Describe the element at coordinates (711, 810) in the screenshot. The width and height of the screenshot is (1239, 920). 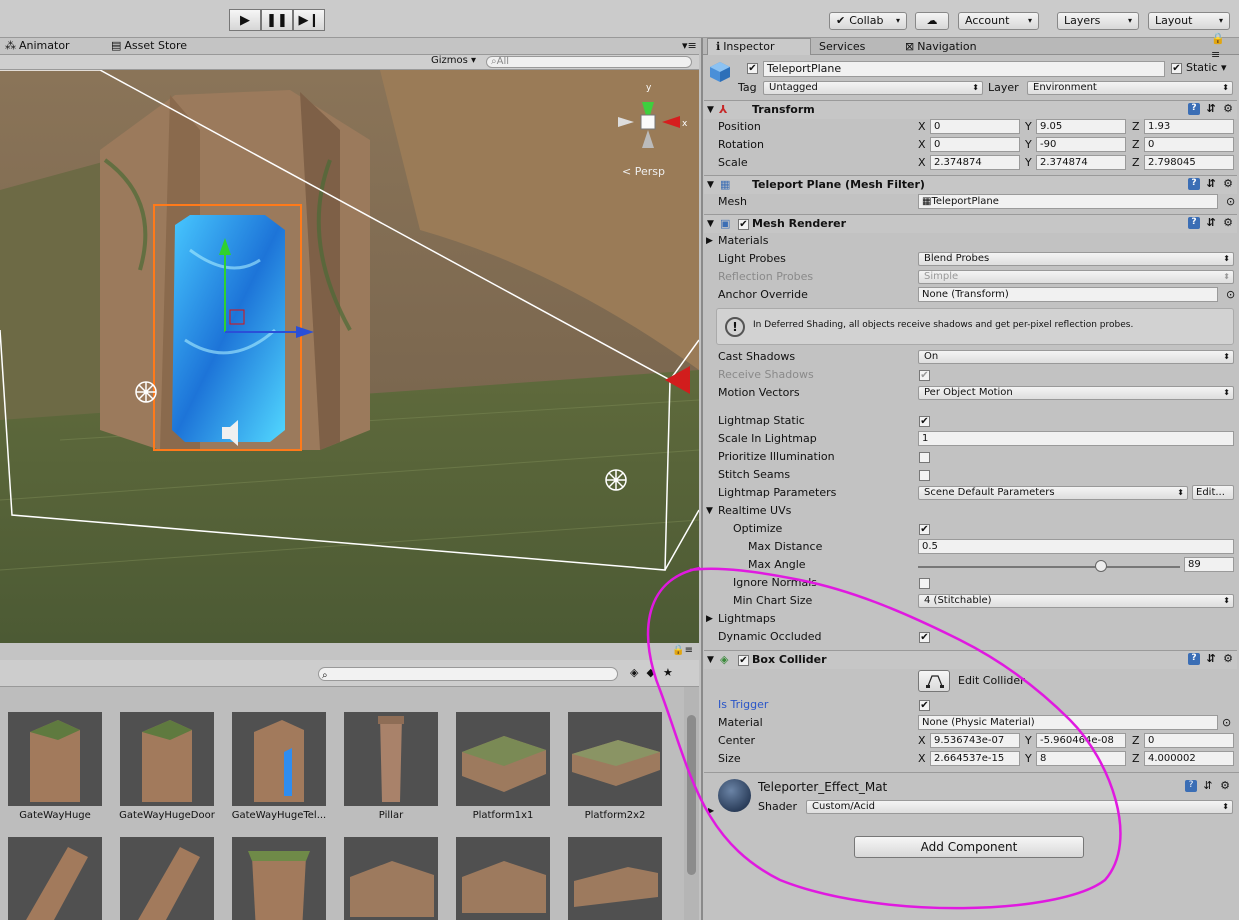
I see `foldout-arrow-icon: ▶` at that location.